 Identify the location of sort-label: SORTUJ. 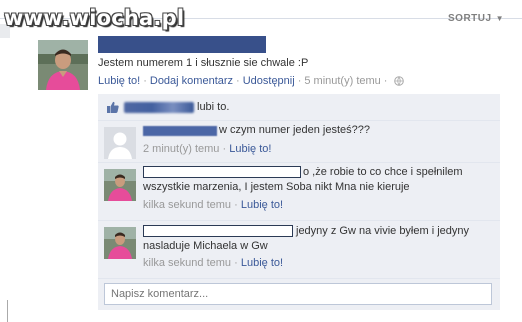
(470, 18).